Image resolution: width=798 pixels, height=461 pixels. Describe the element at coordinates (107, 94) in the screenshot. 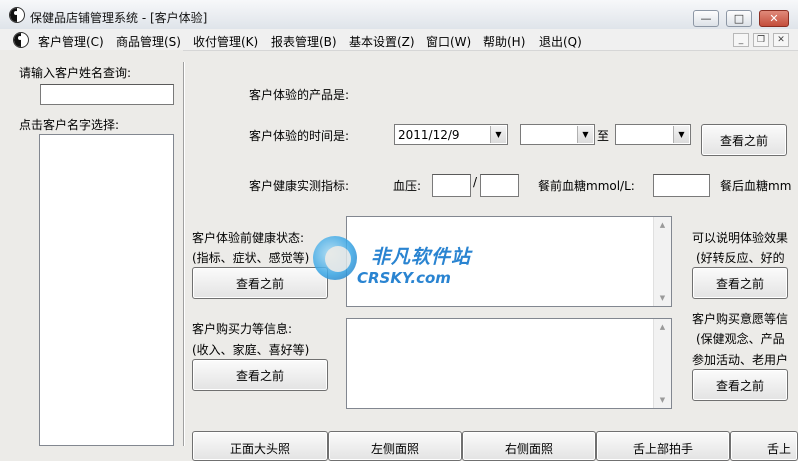

I see `customer-search-input` at that location.